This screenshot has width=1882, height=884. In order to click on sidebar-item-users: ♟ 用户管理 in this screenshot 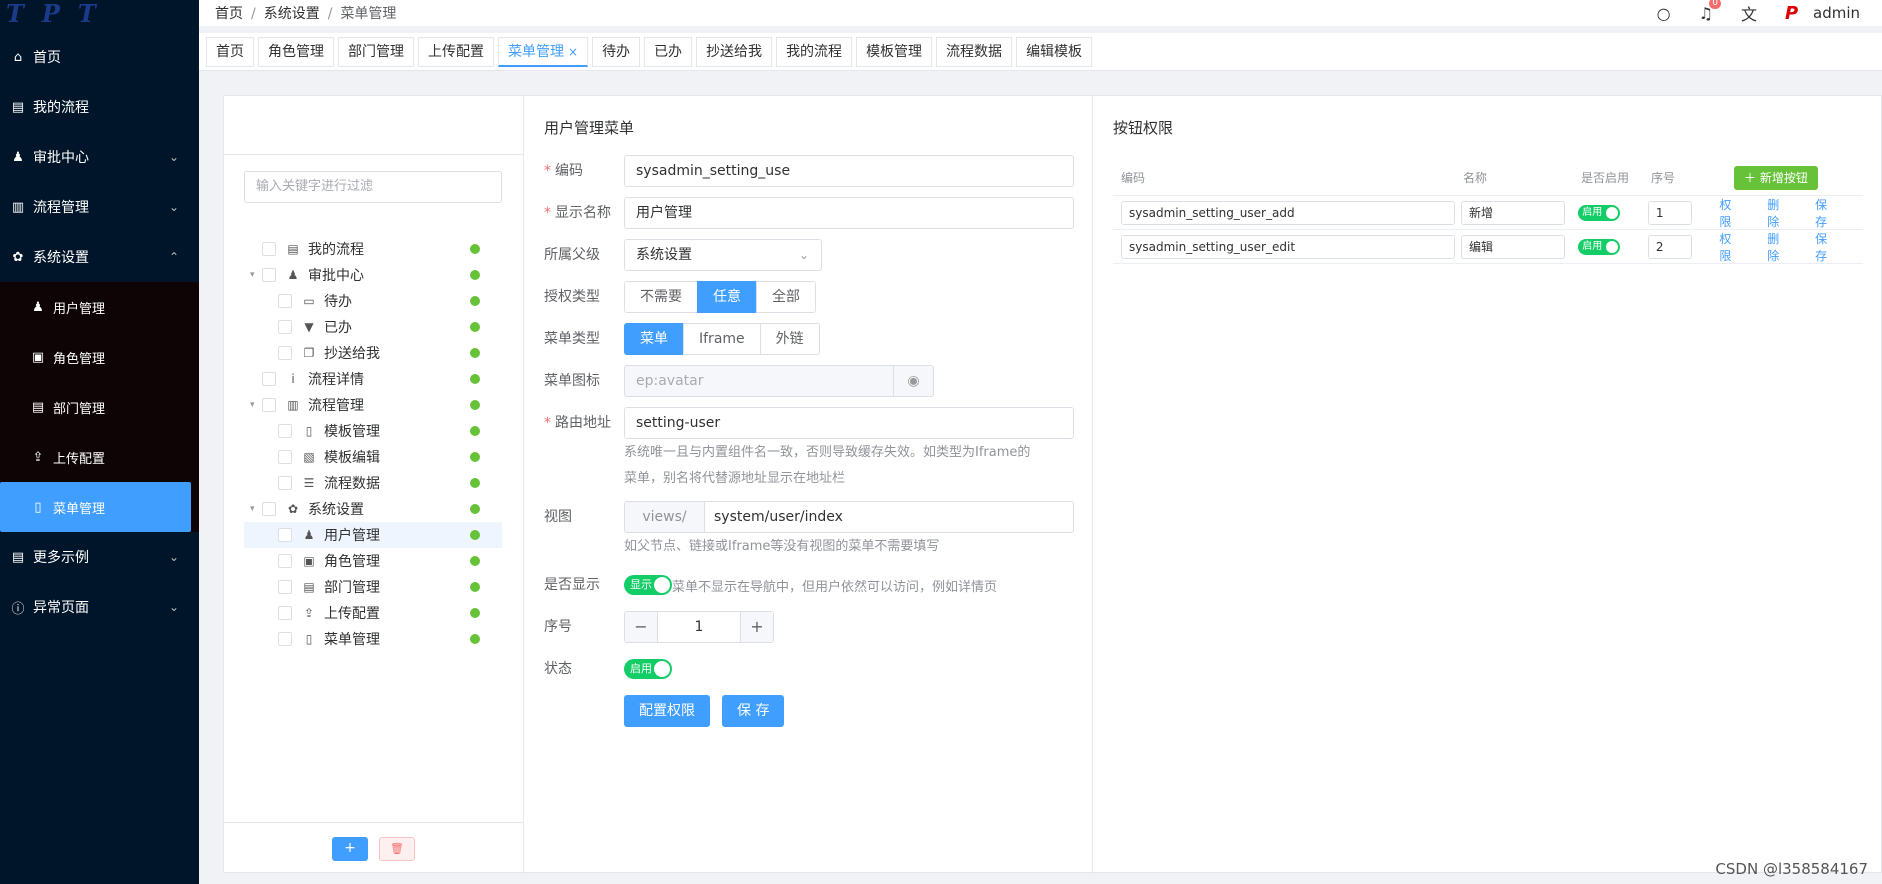, I will do `click(99, 307)`.